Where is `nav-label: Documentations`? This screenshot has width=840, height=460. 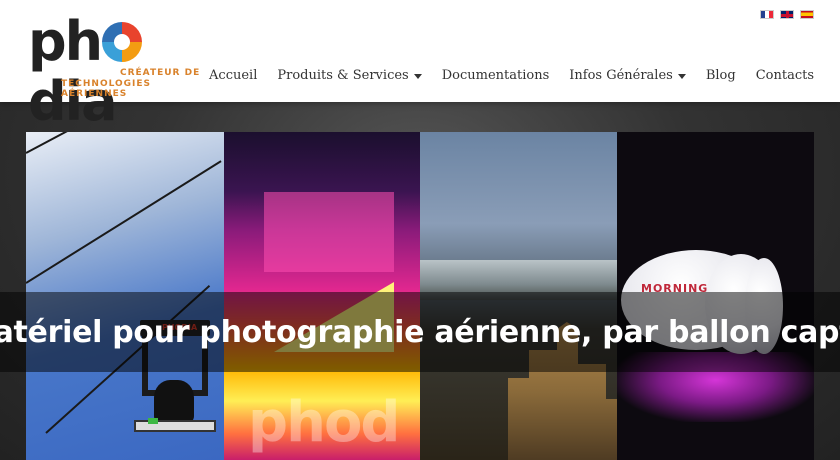
nav-label: Documentations is located at coordinates (495, 75).